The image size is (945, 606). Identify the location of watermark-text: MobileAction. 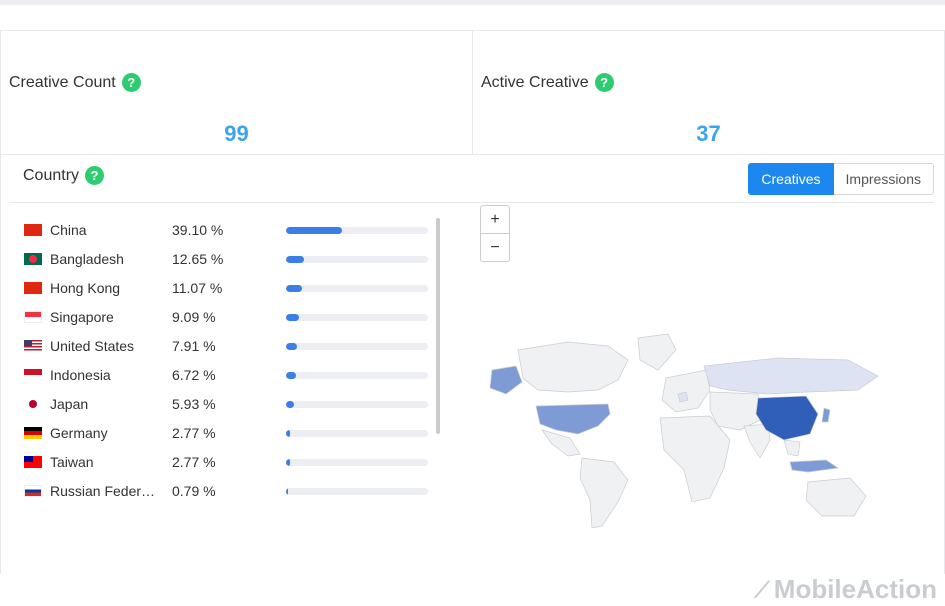
(855, 589).